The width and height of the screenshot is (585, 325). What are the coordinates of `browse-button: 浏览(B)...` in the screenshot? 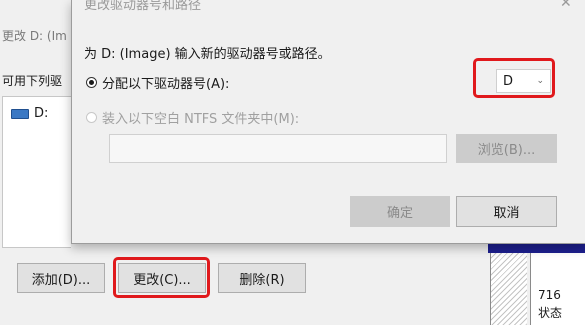 It's located at (506, 148).